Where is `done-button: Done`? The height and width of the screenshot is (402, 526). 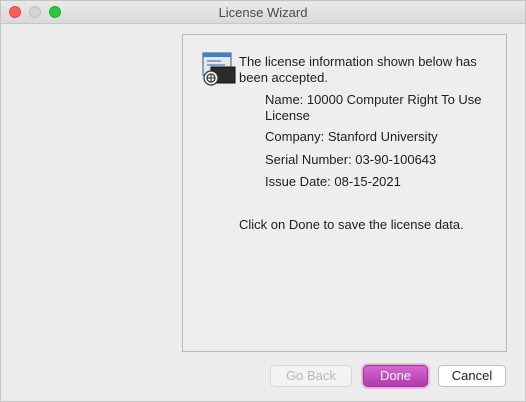
done-button: Done is located at coordinates (395, 376).